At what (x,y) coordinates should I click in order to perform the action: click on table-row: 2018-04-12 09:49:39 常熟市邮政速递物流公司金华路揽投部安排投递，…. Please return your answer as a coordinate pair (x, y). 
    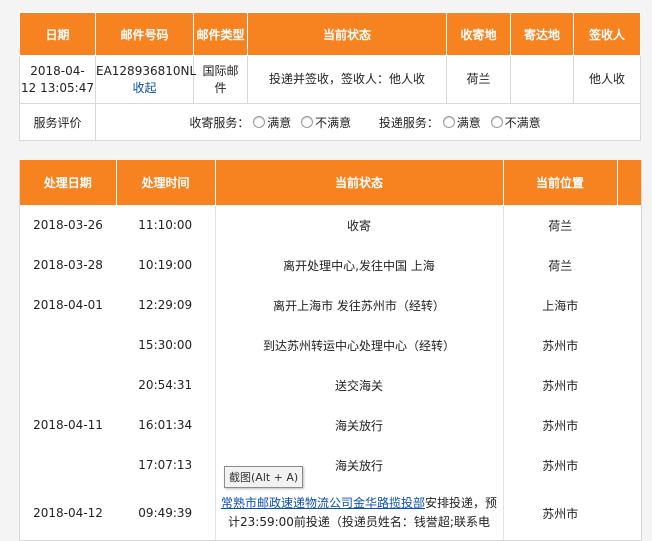
    Looking at the image, I should click on (330, 512).